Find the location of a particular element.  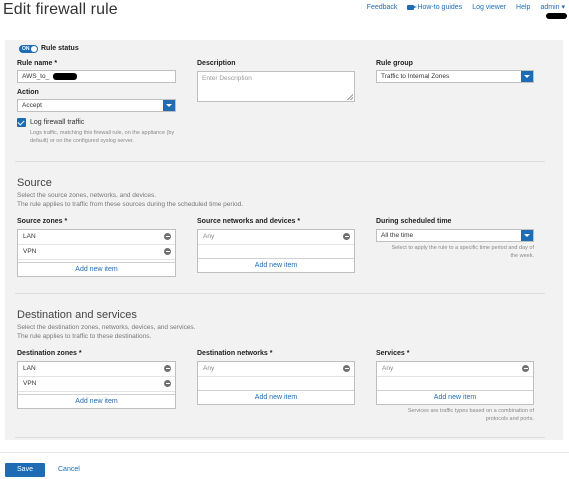

add-source-zone-button: Add new item is located at coordinates (96, 269).